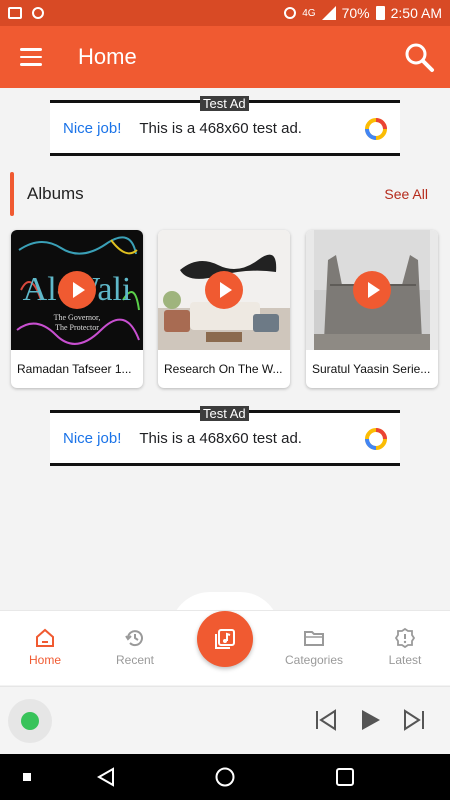  What do you see at coordinates (27, 777) in the screenshot?
I see `menu-dot-icon` at bounding box center [27, 777].